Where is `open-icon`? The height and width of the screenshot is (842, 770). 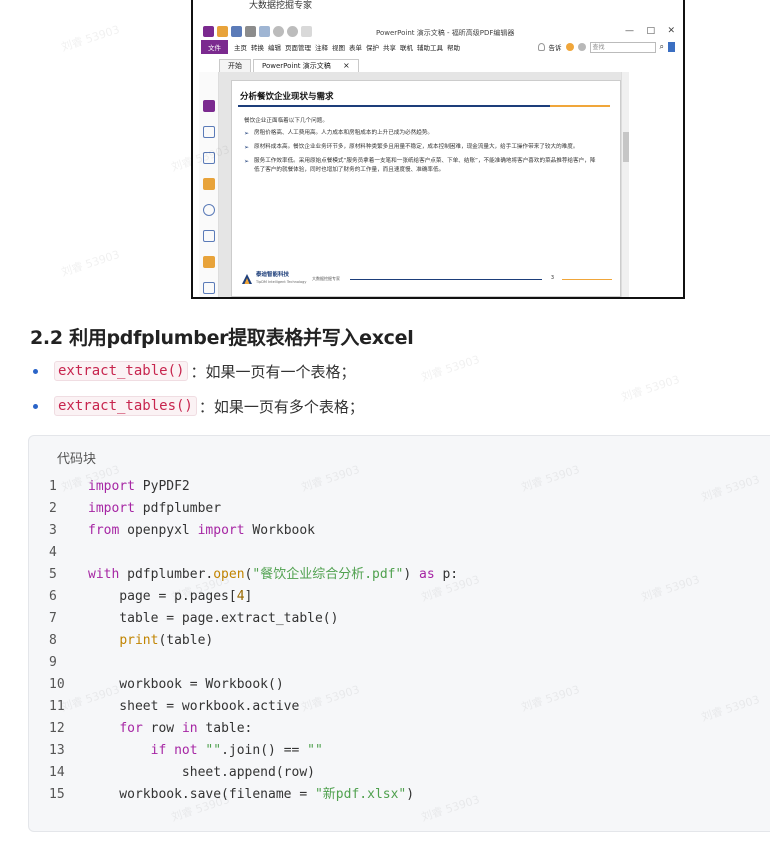 open-icon is located at coordinates (222, 31).